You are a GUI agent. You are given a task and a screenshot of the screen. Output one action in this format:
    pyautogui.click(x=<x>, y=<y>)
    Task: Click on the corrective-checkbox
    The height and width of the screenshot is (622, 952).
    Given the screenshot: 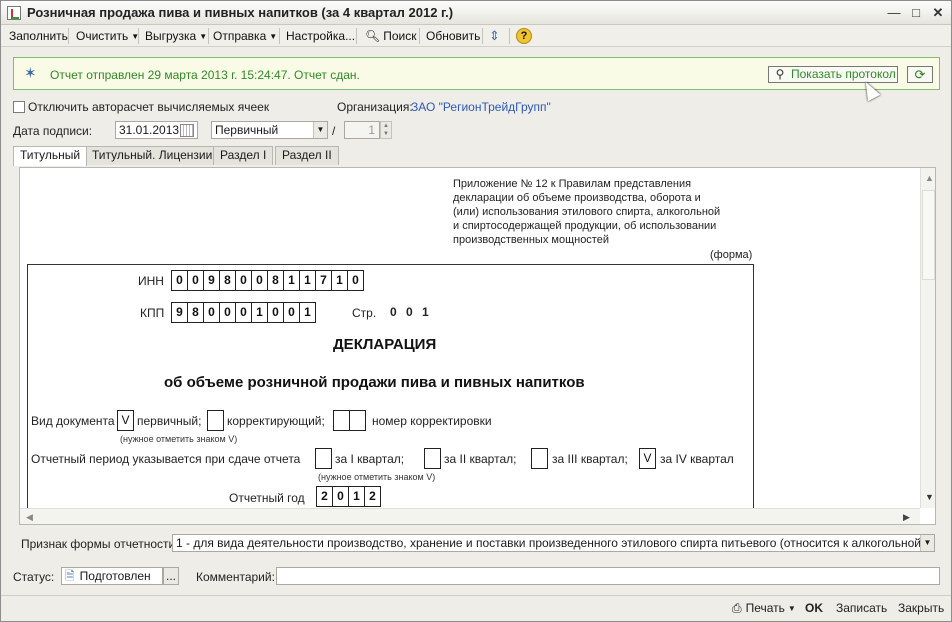 What is the action you would take?
    pyautogui.click(x=215, y=420)
    